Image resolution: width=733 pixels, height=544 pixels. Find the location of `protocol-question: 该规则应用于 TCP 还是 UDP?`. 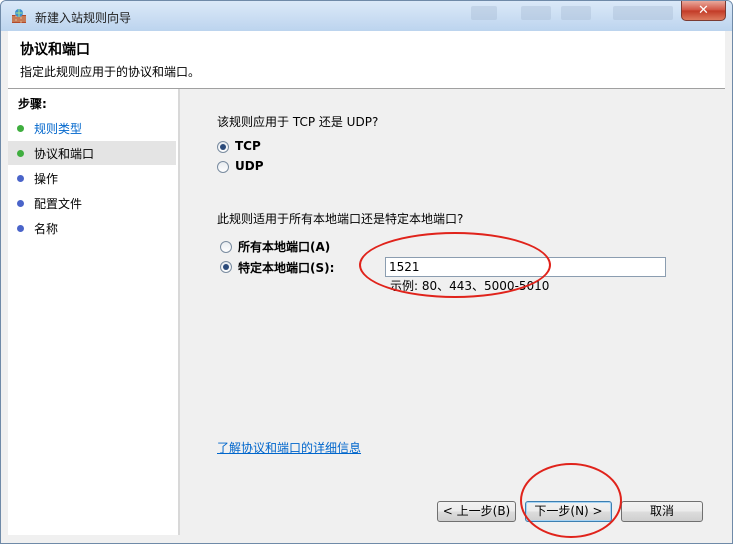

protocol-question: 该规则应用于 TCP 还是 UDP? is located at coordinates (298, 122).